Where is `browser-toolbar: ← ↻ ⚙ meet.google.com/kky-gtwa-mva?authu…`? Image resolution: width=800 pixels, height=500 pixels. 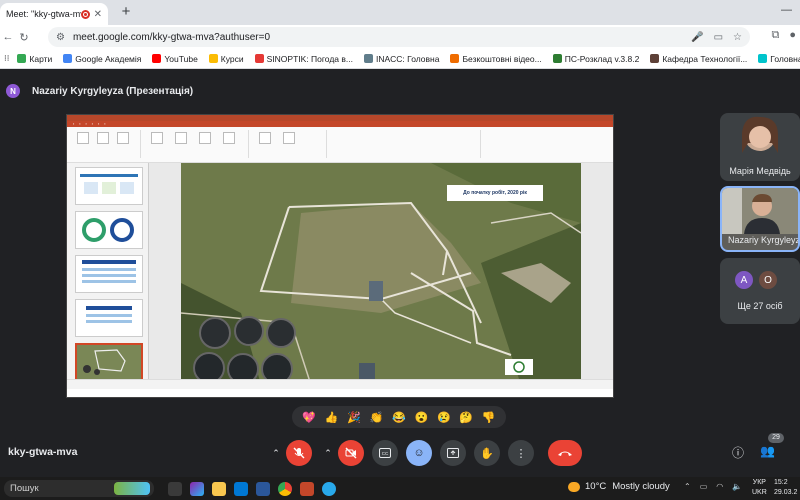
browser-toolbar: ← ↻ ⚙ meet.google.com/kky-gtwa-mva?authu… is located at coordinates (400, 37).